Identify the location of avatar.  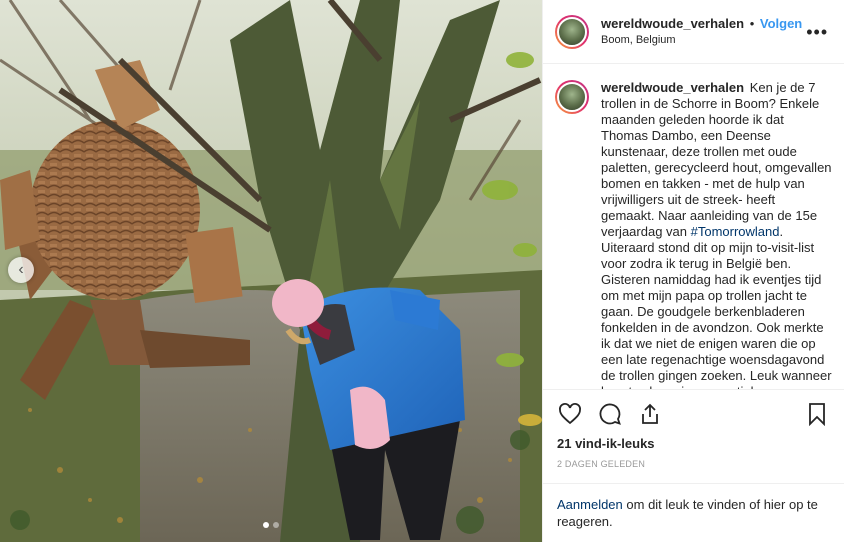
(572, 31).